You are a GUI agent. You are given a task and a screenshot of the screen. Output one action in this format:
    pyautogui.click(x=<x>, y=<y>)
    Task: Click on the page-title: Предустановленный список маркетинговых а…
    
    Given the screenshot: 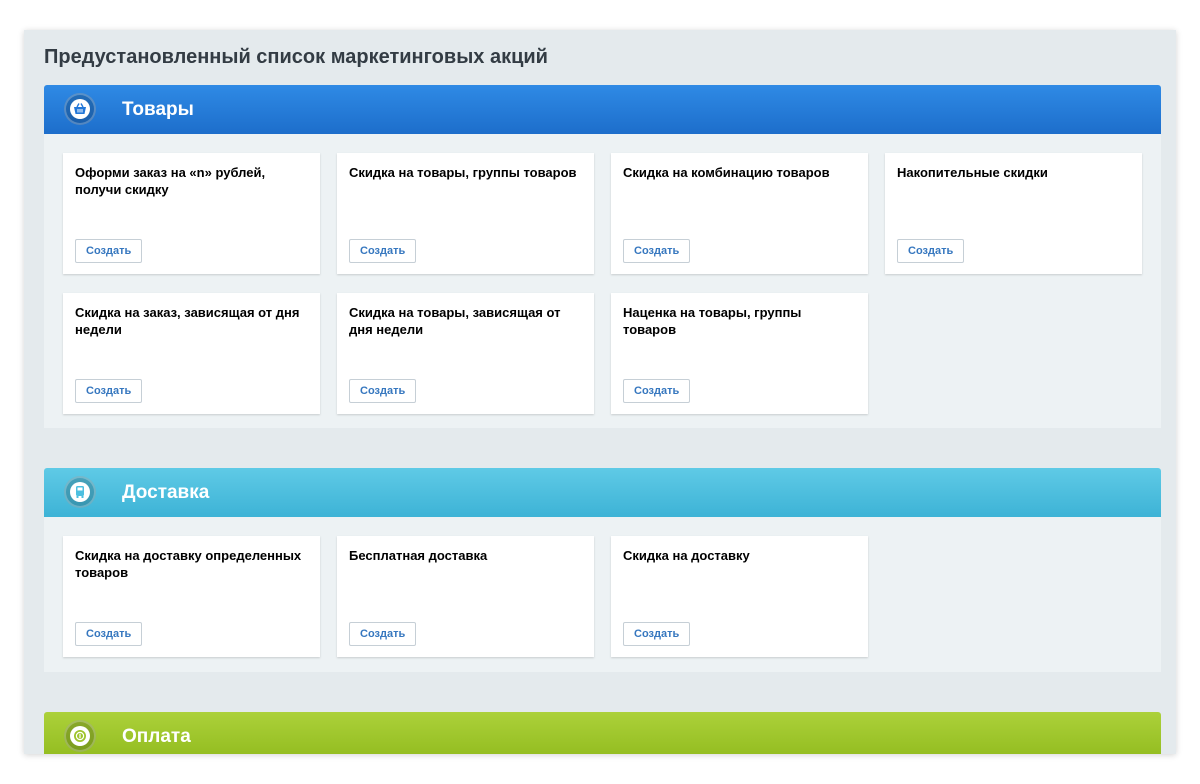 What is the action you would take?
    pyautogui.click(x=296, y=57)
    